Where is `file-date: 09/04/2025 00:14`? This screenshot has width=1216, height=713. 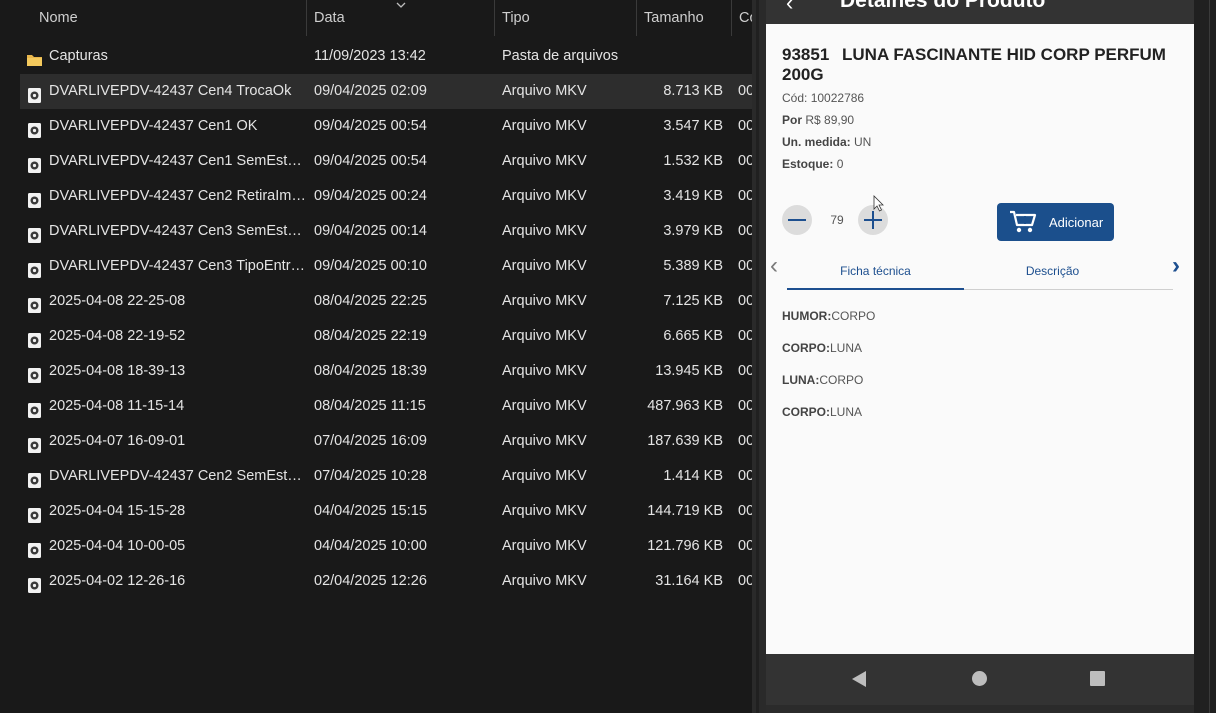
file-date: 09/04/2025 00:14 is located at coordinates (370, 231).